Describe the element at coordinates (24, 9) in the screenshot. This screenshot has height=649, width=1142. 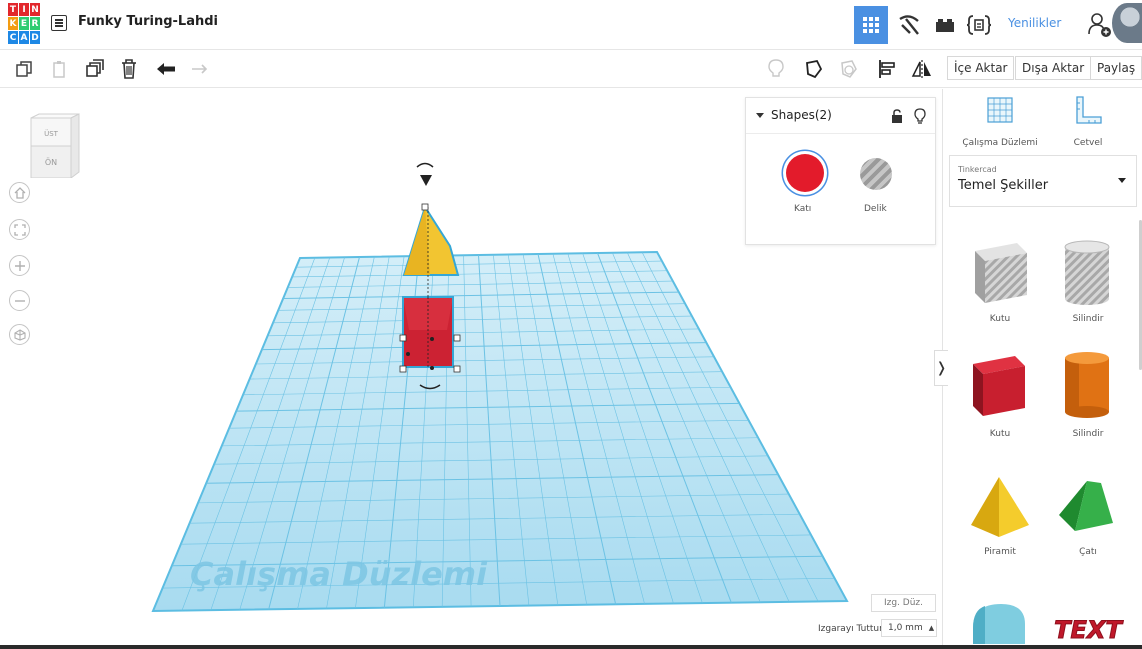
I see `logo-letter: I` at that location.